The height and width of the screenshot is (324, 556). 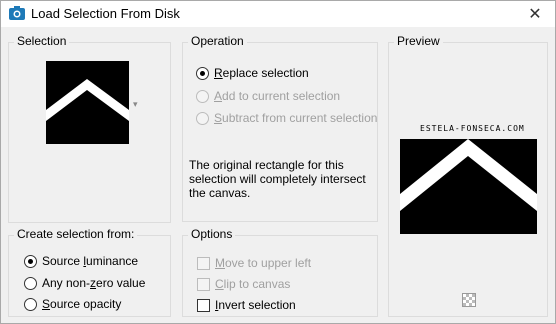 What do you see at coordinates (105, 13) in the screenshot?
I see `window-title: Load Selection From Disk` at bounding box center [105, 13].